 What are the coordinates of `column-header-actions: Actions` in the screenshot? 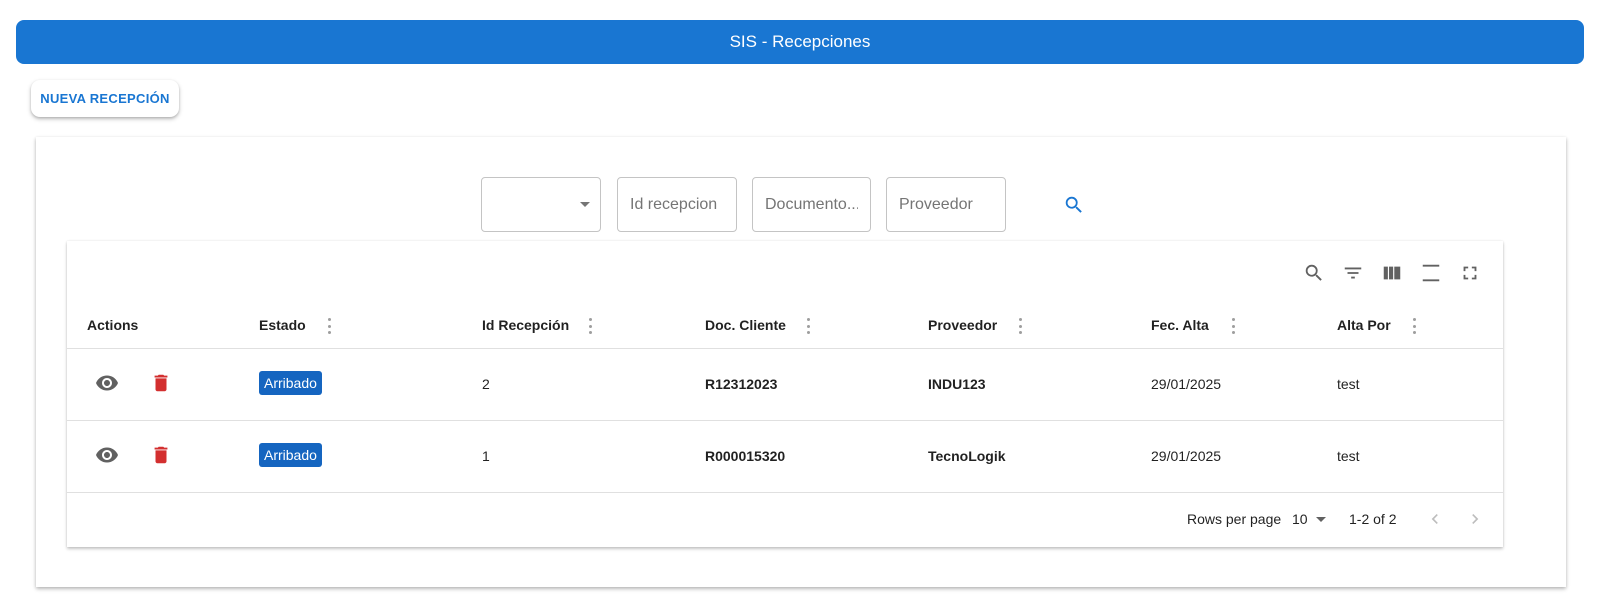 It's located at (113, 325).